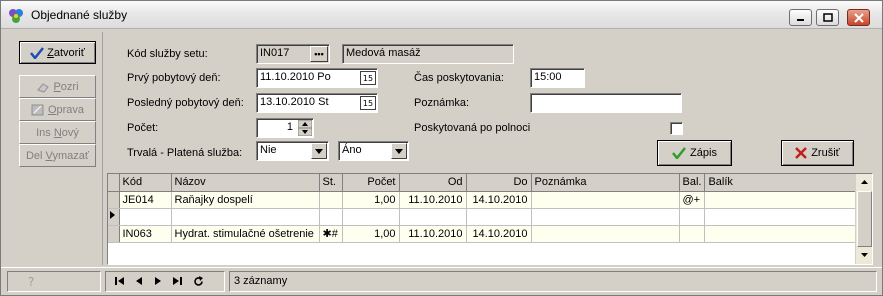 The image size is (883, 296). Describe the element at coordinates (145, 200) in the screenshot. I see `cell-code: JE014` at that location.